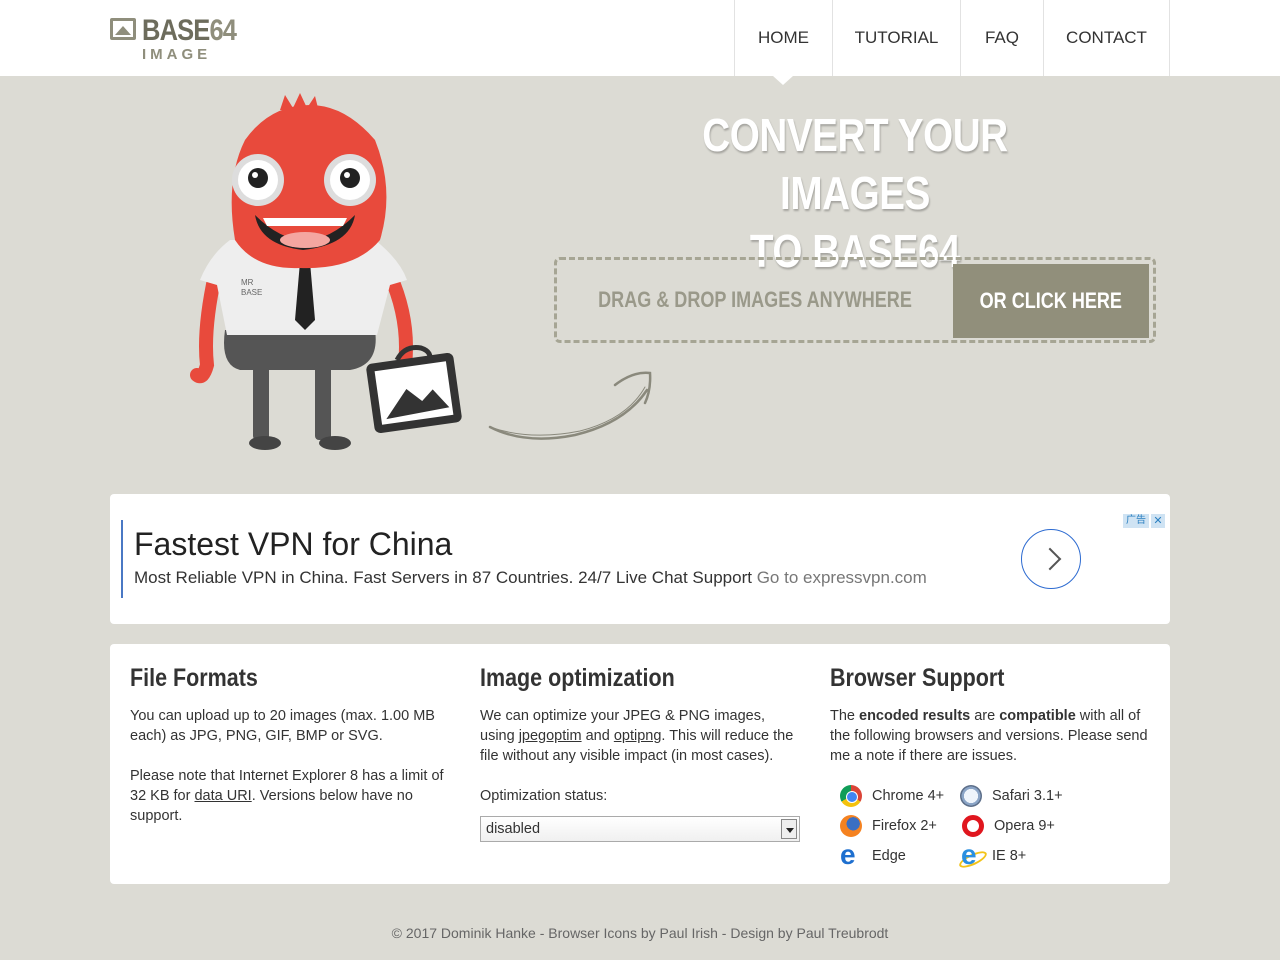 The width and height of the screenshot is (1280, 960). I want to click on browser-support-title: Browser Support, so click(917, 678).